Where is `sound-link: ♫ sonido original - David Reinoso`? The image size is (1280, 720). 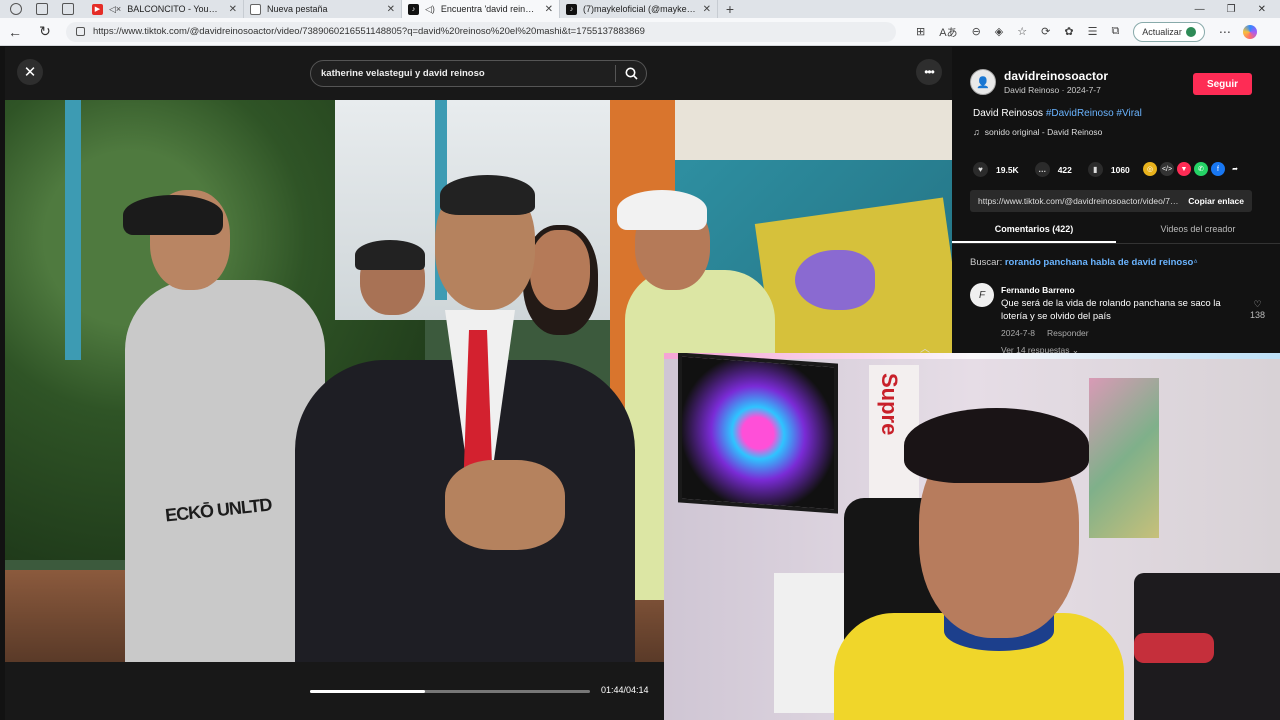
sound-link: ♫ sonido original - David Reinoso is located at coordinates (1037, 132).